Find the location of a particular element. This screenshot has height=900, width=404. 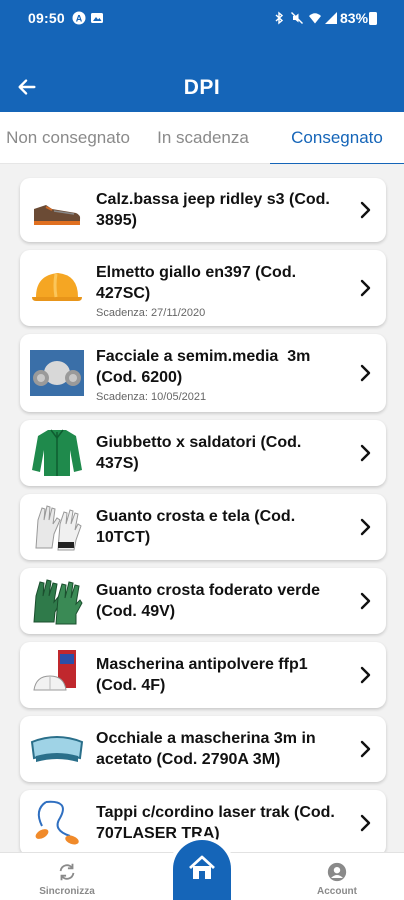

sync-button: Sincronizza is located at coordinates (67, 876).